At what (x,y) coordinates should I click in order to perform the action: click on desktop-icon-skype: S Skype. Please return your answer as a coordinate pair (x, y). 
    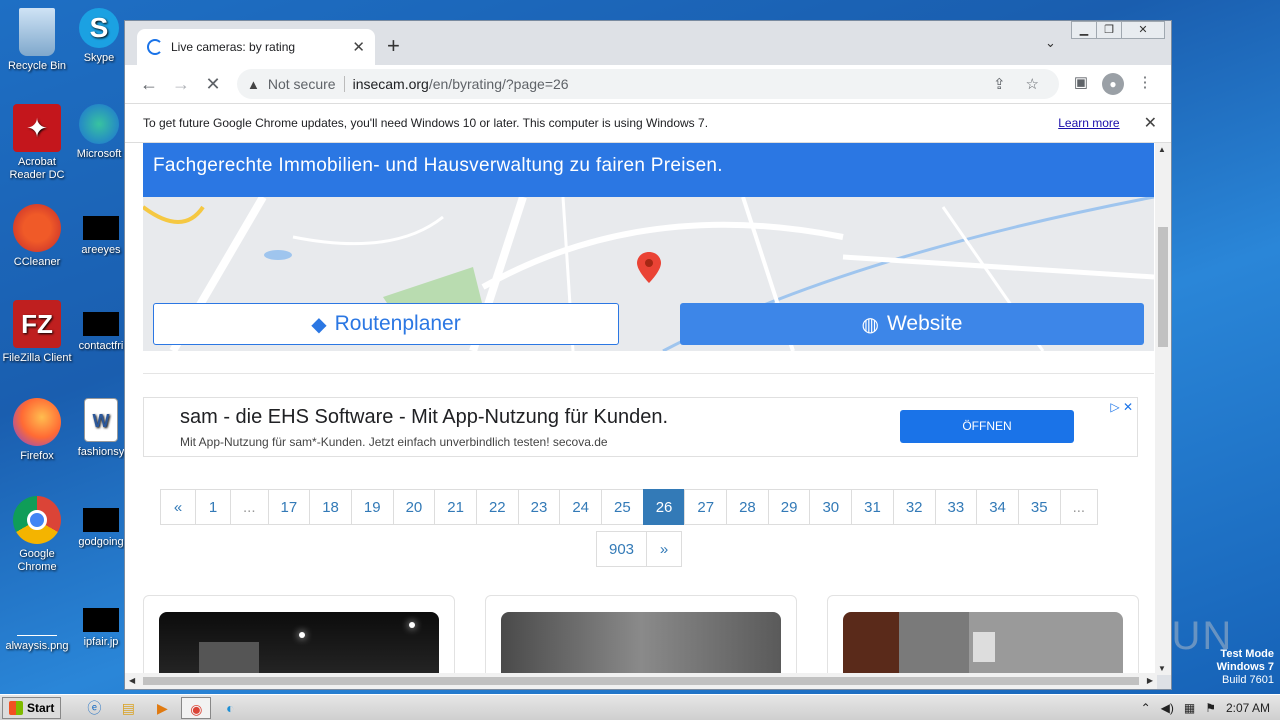
    Looking at the image, I should click on (99, 36).